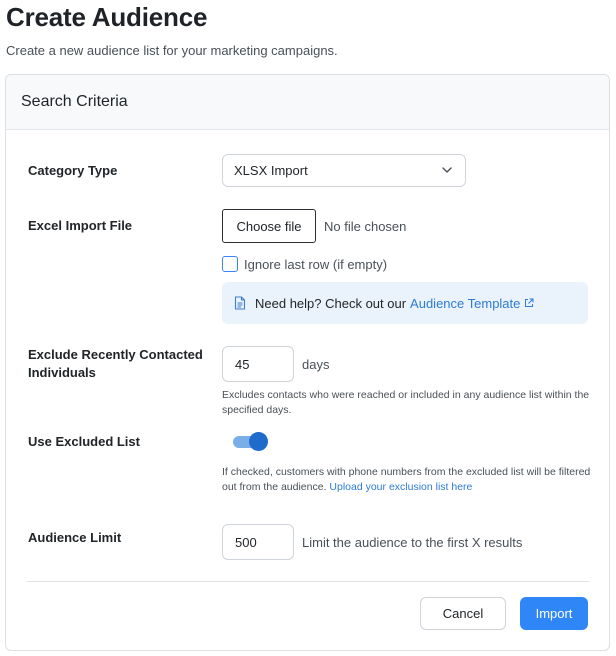 Image resolution: width=616 pixels, height=656 pixels. I want to click on ignore-last-row-checkbox, so click(230, 264).